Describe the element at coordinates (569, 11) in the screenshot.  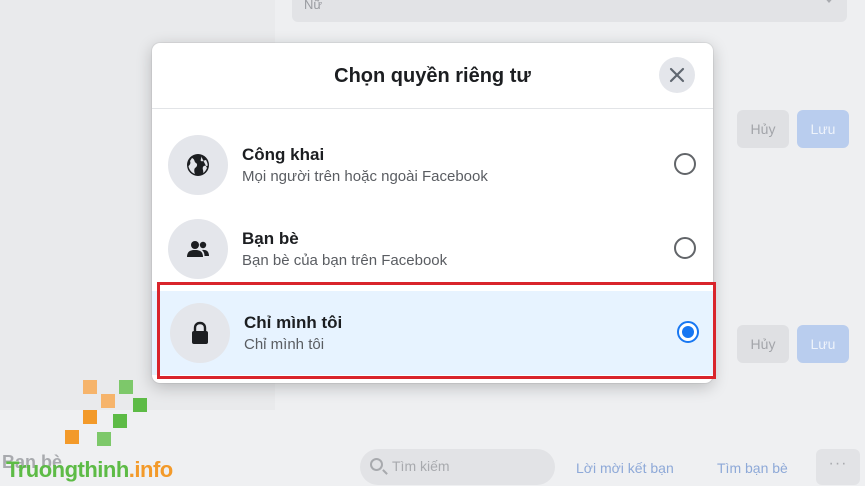
I see `gender-select: Nữ` at that location.